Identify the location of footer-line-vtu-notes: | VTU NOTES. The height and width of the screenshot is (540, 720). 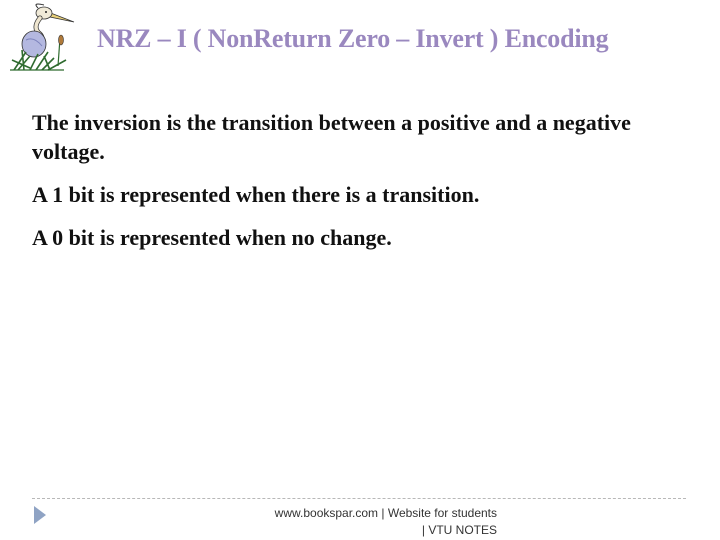
(459, 530).